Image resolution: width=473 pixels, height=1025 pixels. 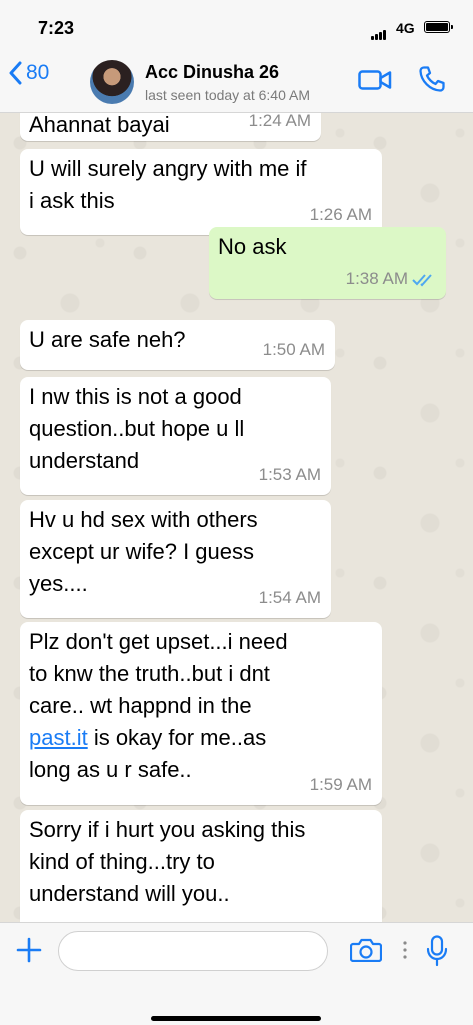 I want to click on video-call-button, so click(x=375, y=82).